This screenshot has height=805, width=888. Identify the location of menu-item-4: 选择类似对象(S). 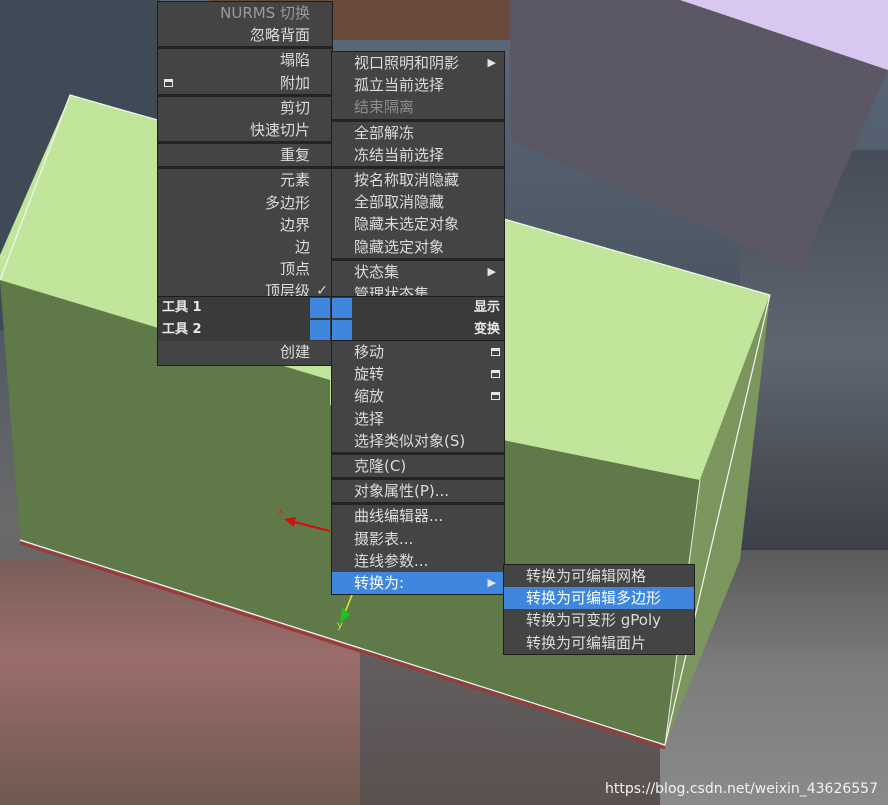
(418, 441).